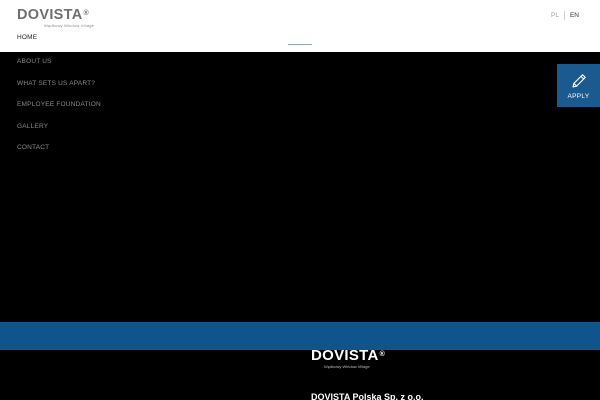 This screenshot has height=400, width=600. I want to click on footer-logo-wordmark: DOVISTA, so click(345, 355).